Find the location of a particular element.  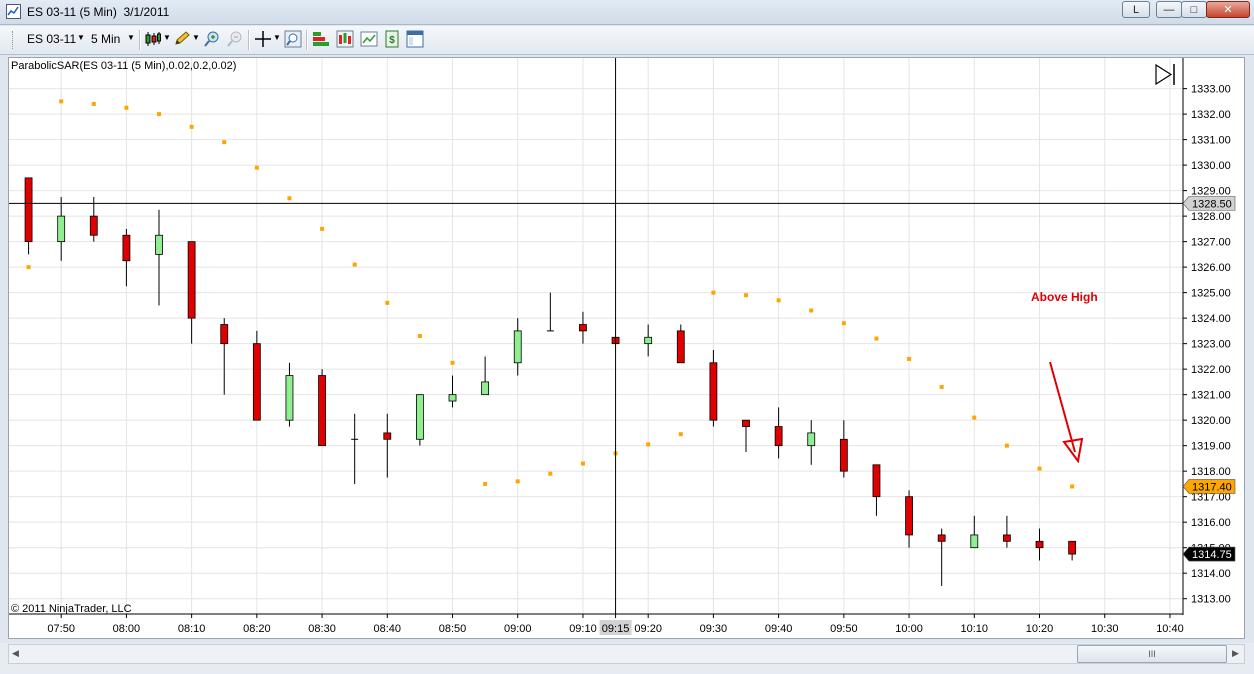

y-tick-label: 1313.00 is located at coordinates (1211, 600).